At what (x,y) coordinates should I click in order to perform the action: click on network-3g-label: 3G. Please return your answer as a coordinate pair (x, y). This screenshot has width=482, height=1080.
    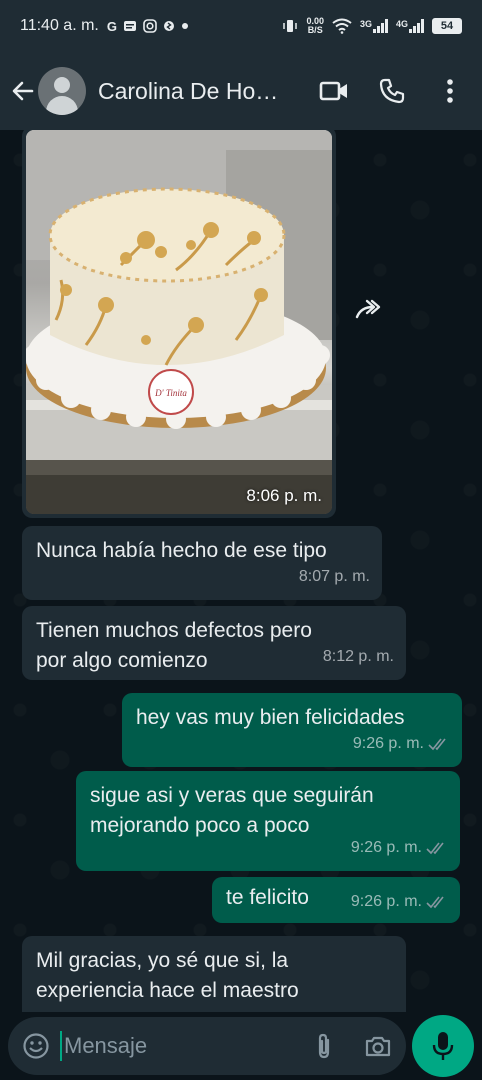
    Looking at the image, I should click on (365, 24).